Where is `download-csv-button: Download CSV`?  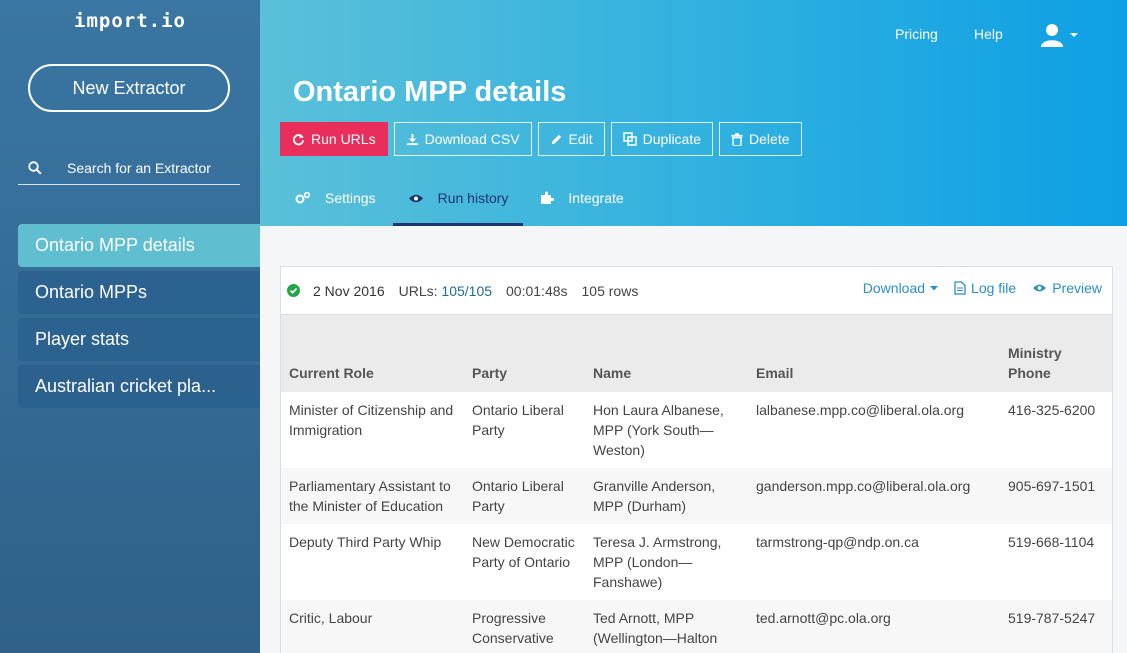 download-csv-button: Download CSV is located at coordinates (462, 139).